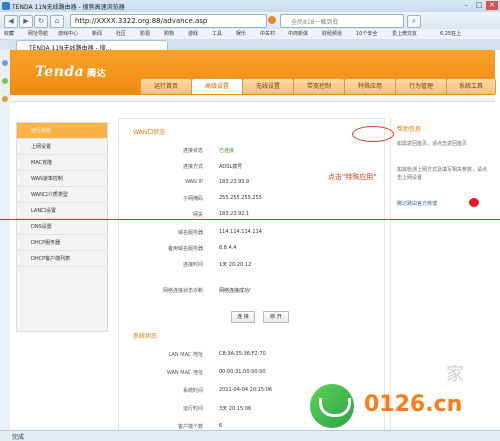 This screenshot has width=500, height=441. Describe the element at coordinates (466, 5) in the screenshot. I see `minimize-icon: –` at that location.